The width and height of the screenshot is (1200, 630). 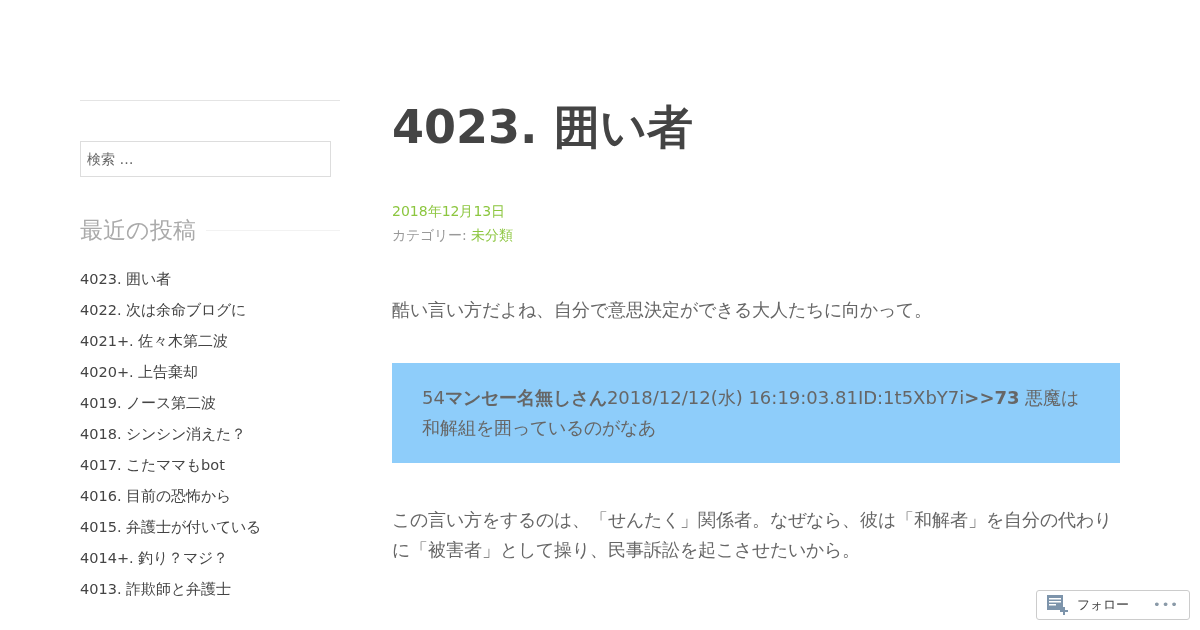 I want to click on recent-post-link: 4019. ノース第二波, so click(x=210, y=403).